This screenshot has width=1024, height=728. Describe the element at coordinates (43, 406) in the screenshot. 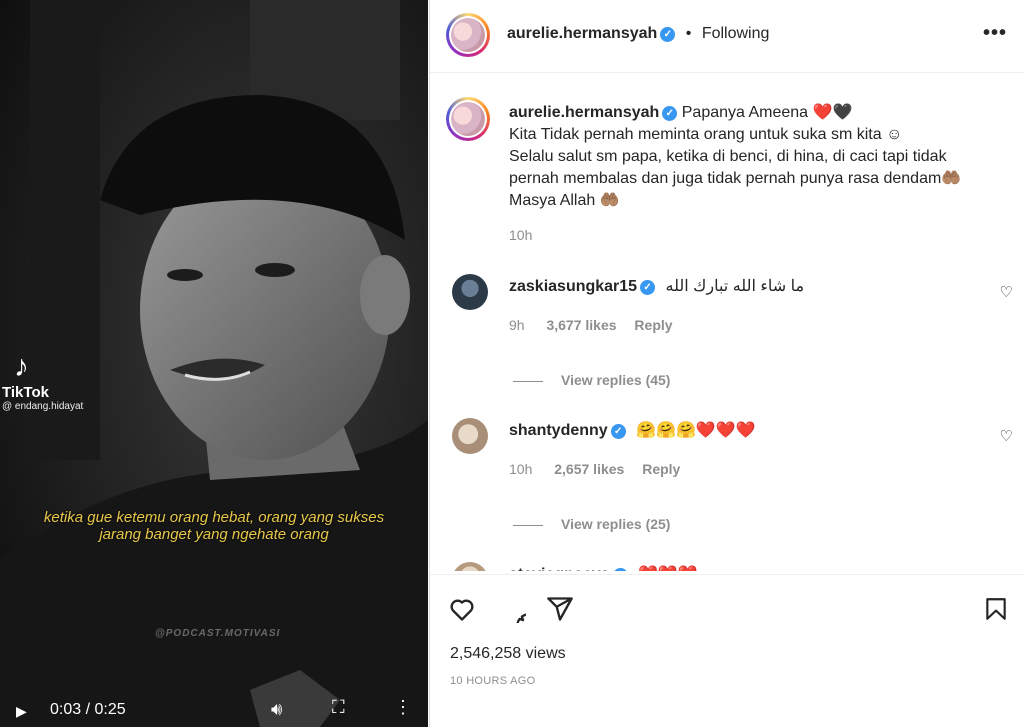

I see `tiktok-handle: @ endang.hidayat` at that location.